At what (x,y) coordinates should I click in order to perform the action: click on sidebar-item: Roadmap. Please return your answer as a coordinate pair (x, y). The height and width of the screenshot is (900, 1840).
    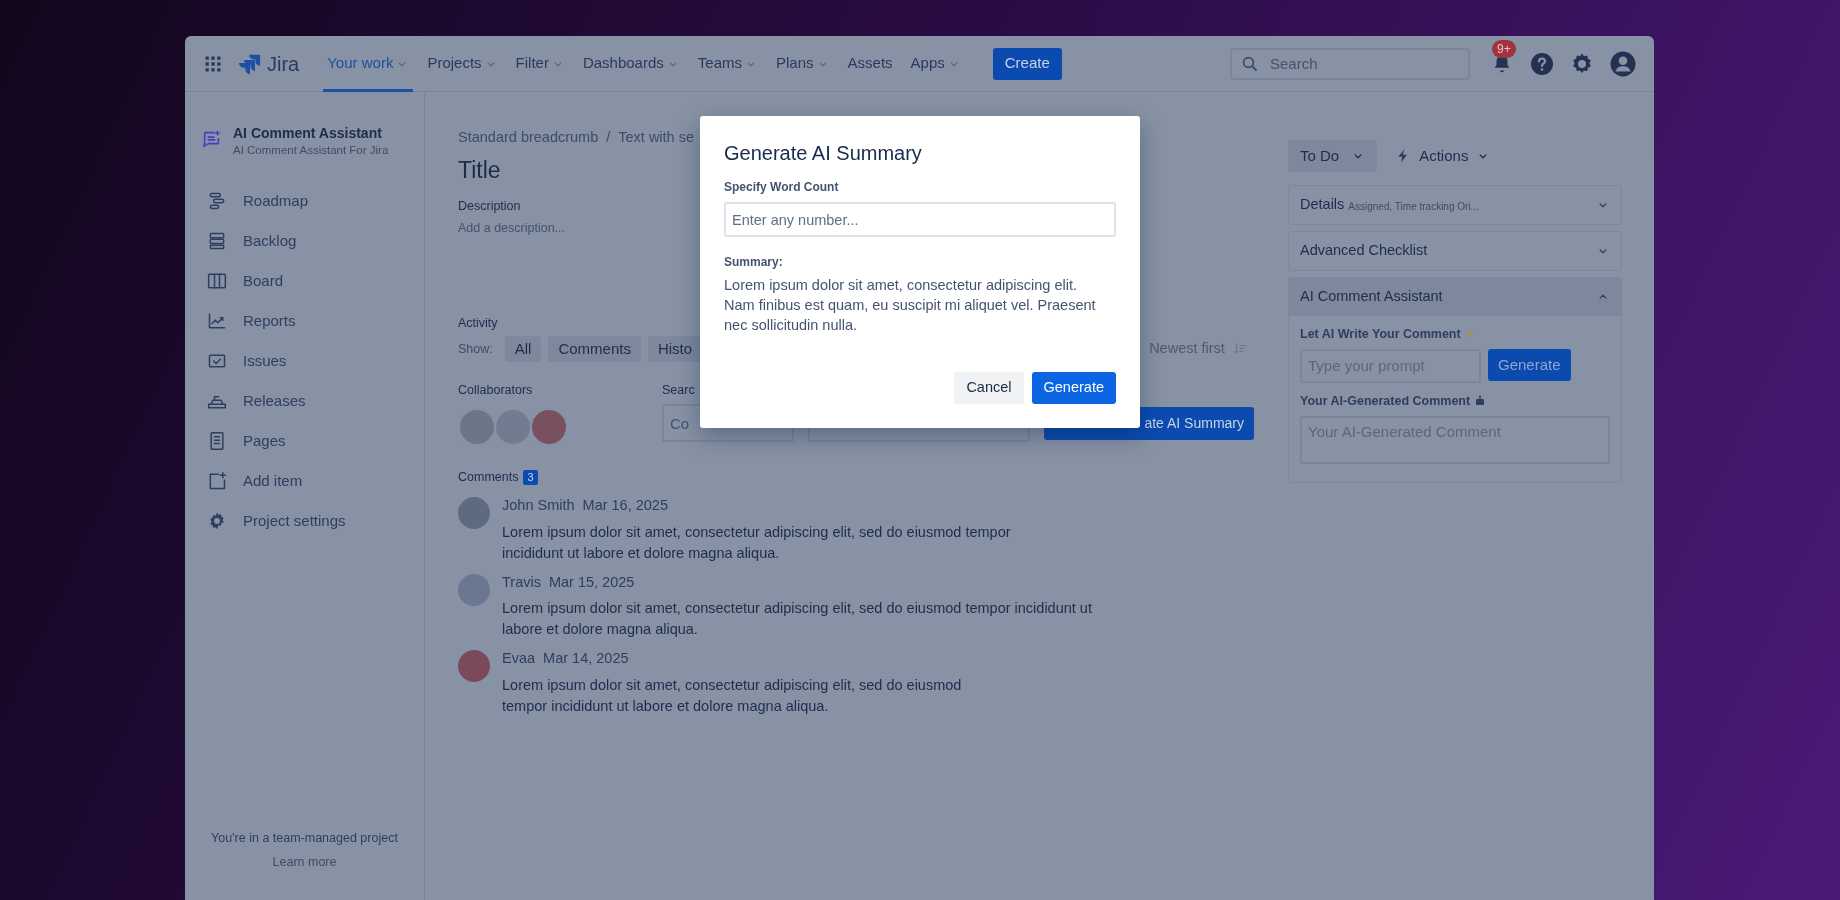
    Looking at the image, I should click on (304, 201).